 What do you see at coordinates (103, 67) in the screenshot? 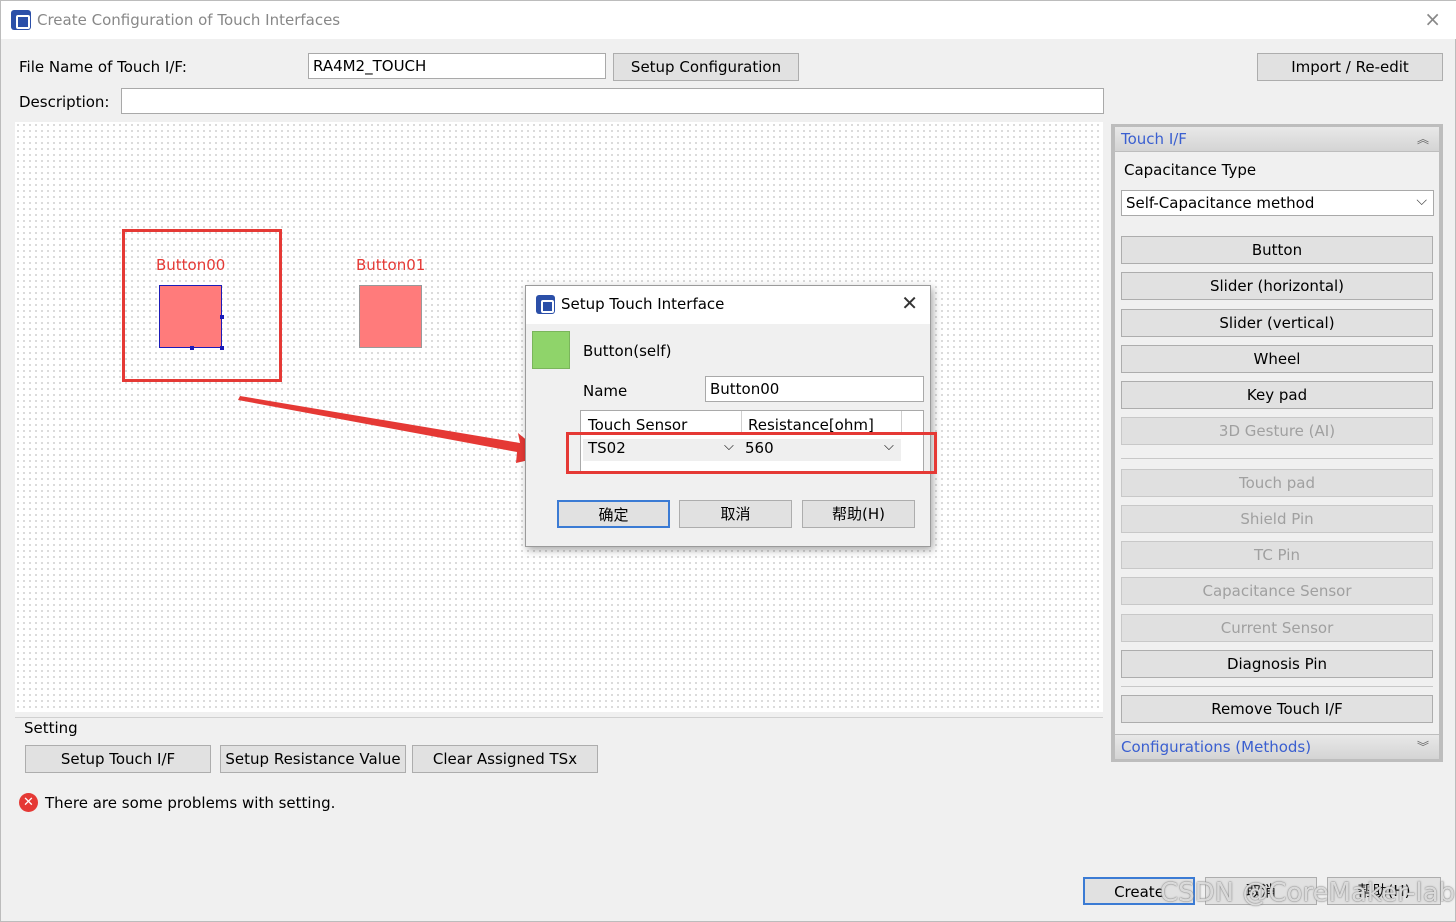
I see `file-name-label: File Name of Touch I/F:` at bounding box center [103, 67].